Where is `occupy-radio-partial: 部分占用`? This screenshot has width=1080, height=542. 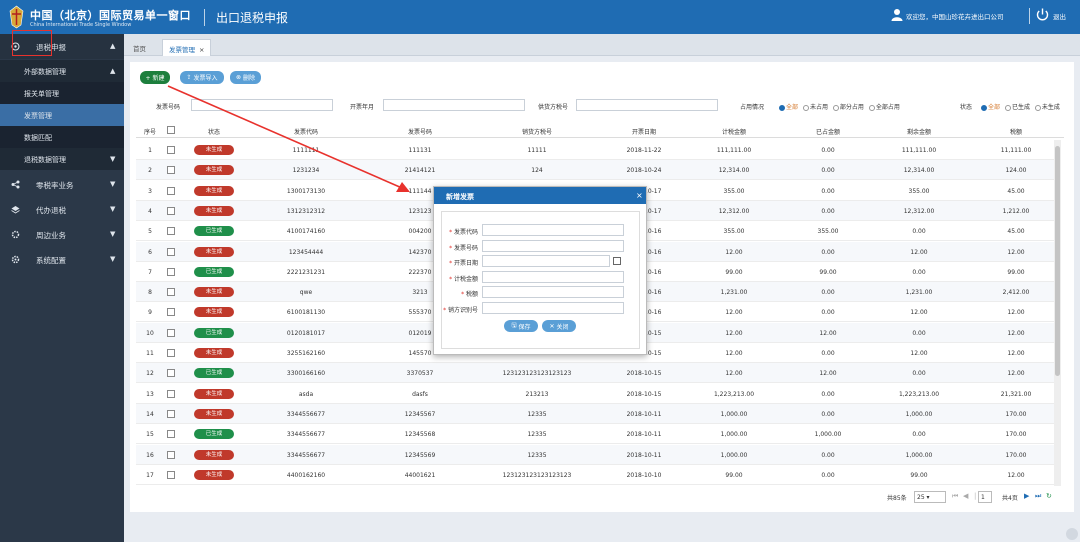 occupy-radio-partial: 部分占用 is located at coordinates (848, 107).